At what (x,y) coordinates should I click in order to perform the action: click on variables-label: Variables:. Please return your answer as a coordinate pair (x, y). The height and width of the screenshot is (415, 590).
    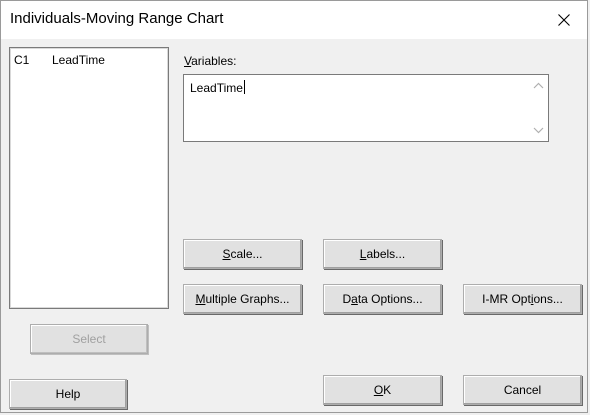
    Looking at the image, I should click on (210, 61).